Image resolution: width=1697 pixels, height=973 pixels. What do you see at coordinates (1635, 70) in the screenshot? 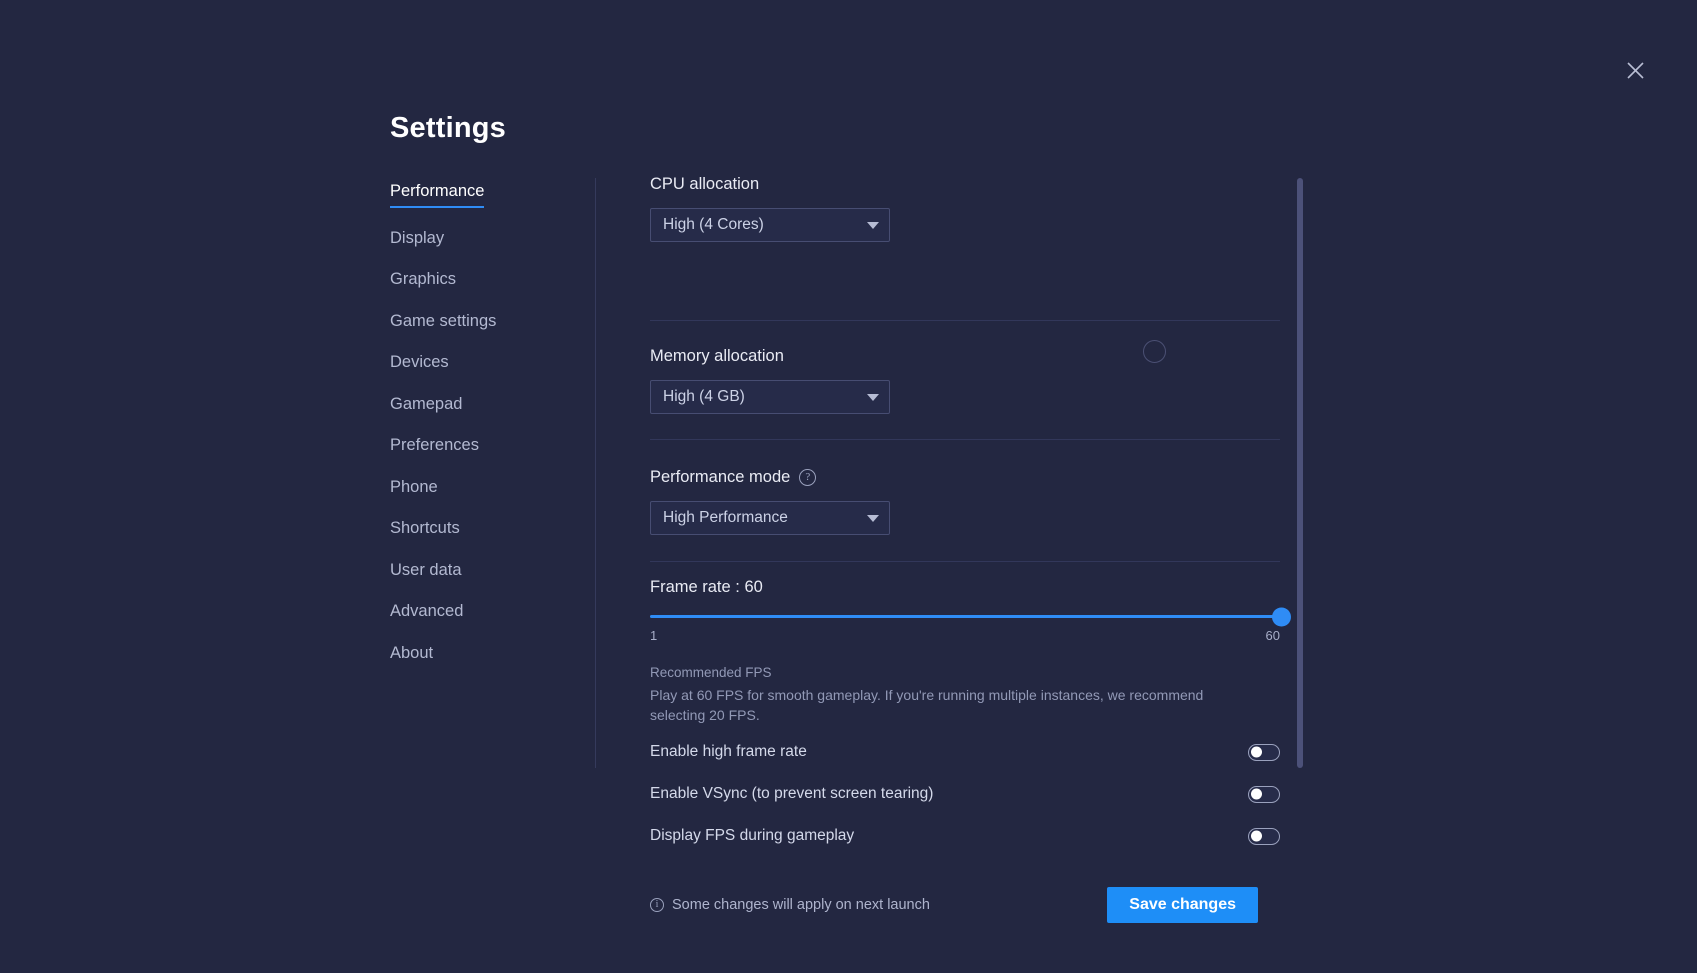
I see `close-icon` at bounding box center [1635, 70].